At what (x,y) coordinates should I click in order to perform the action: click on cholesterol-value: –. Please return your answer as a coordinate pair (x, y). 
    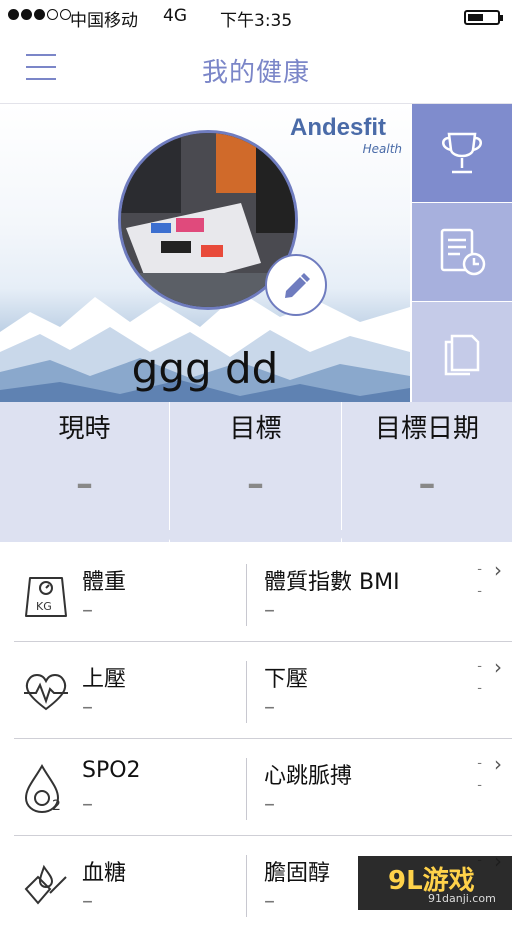
    Looking at the image, I should click on (269, 901).